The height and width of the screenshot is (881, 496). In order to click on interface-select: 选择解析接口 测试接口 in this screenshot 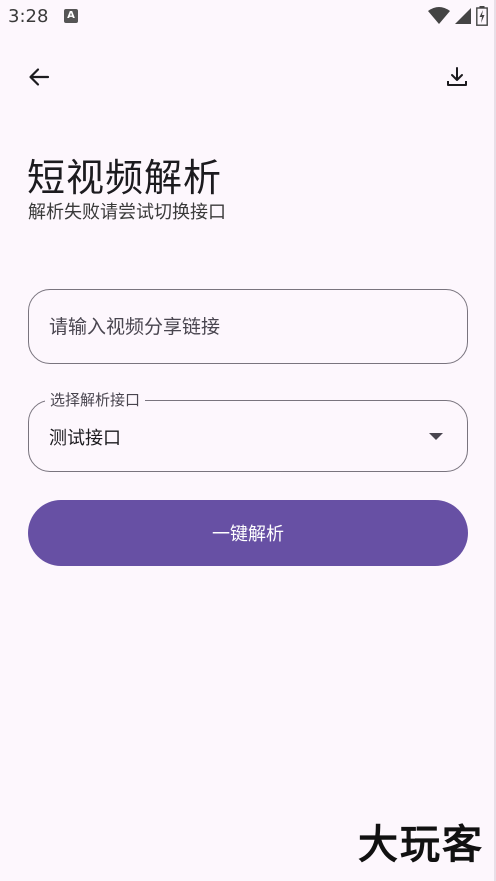, I will do `click(248, 431)`.